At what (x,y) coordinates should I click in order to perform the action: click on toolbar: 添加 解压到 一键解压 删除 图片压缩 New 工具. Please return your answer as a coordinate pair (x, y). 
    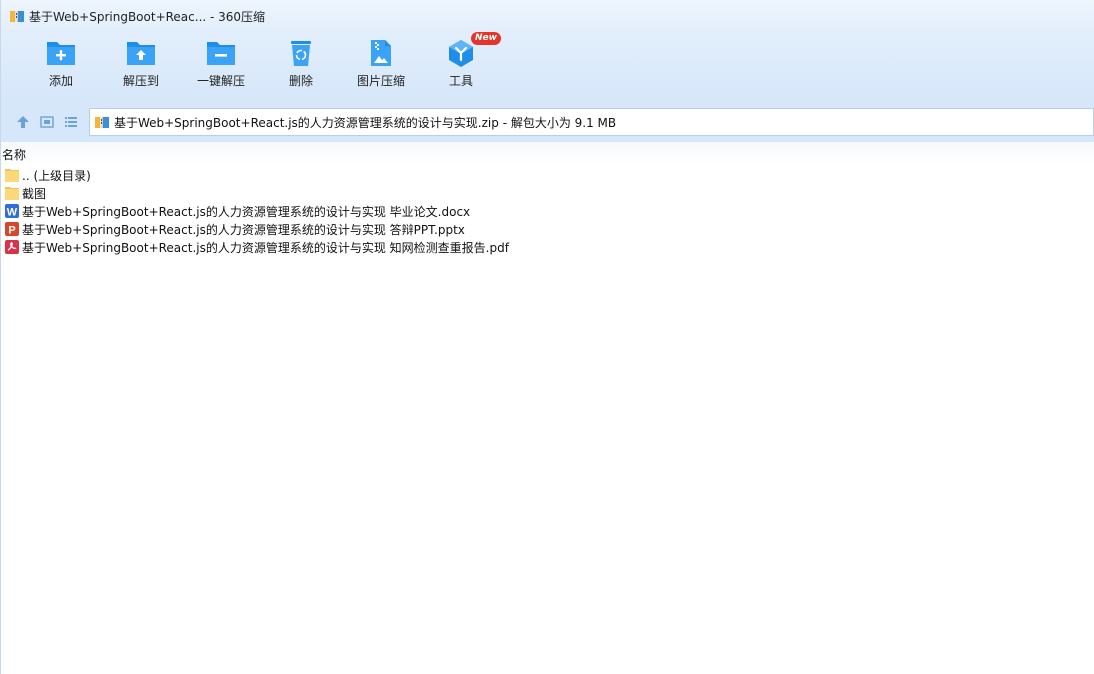
    Looking at the image, I should click on (547, 67).